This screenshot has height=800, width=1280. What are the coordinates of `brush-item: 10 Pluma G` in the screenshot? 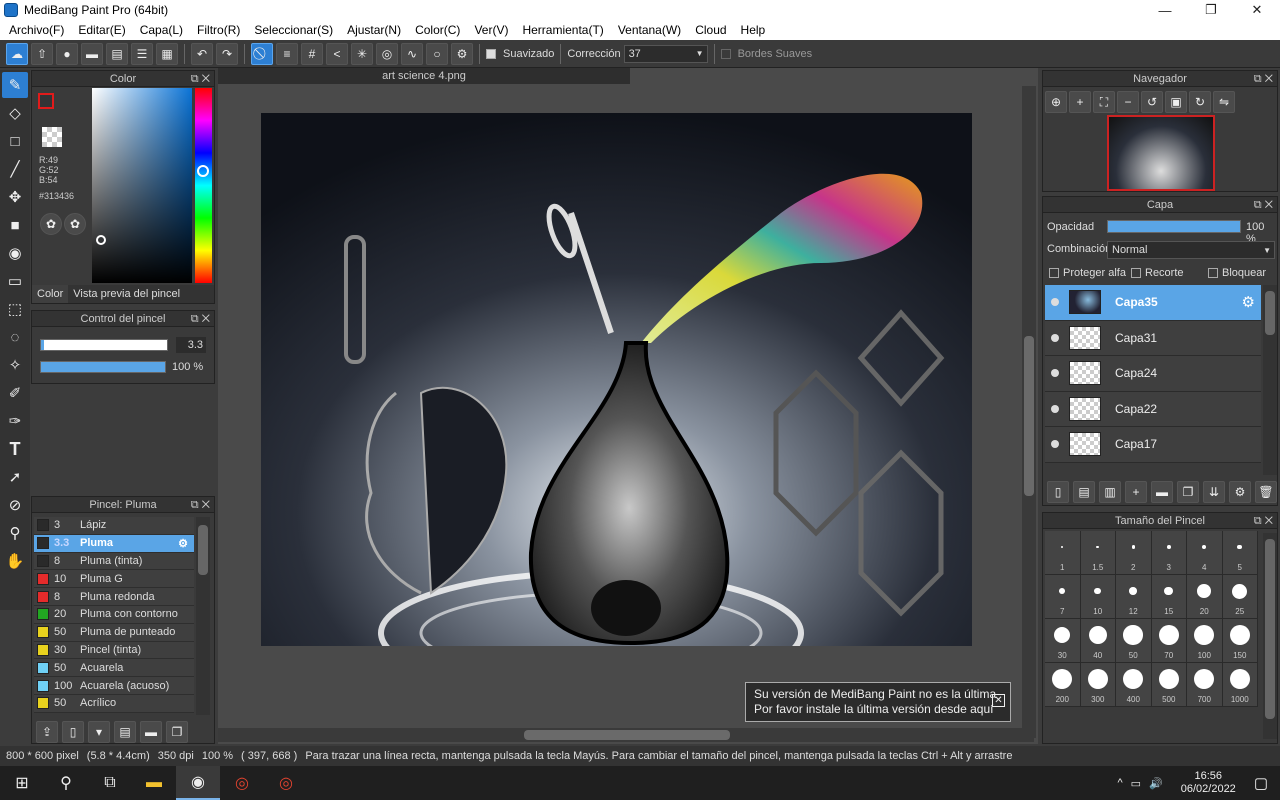 It's located at (114, 579).